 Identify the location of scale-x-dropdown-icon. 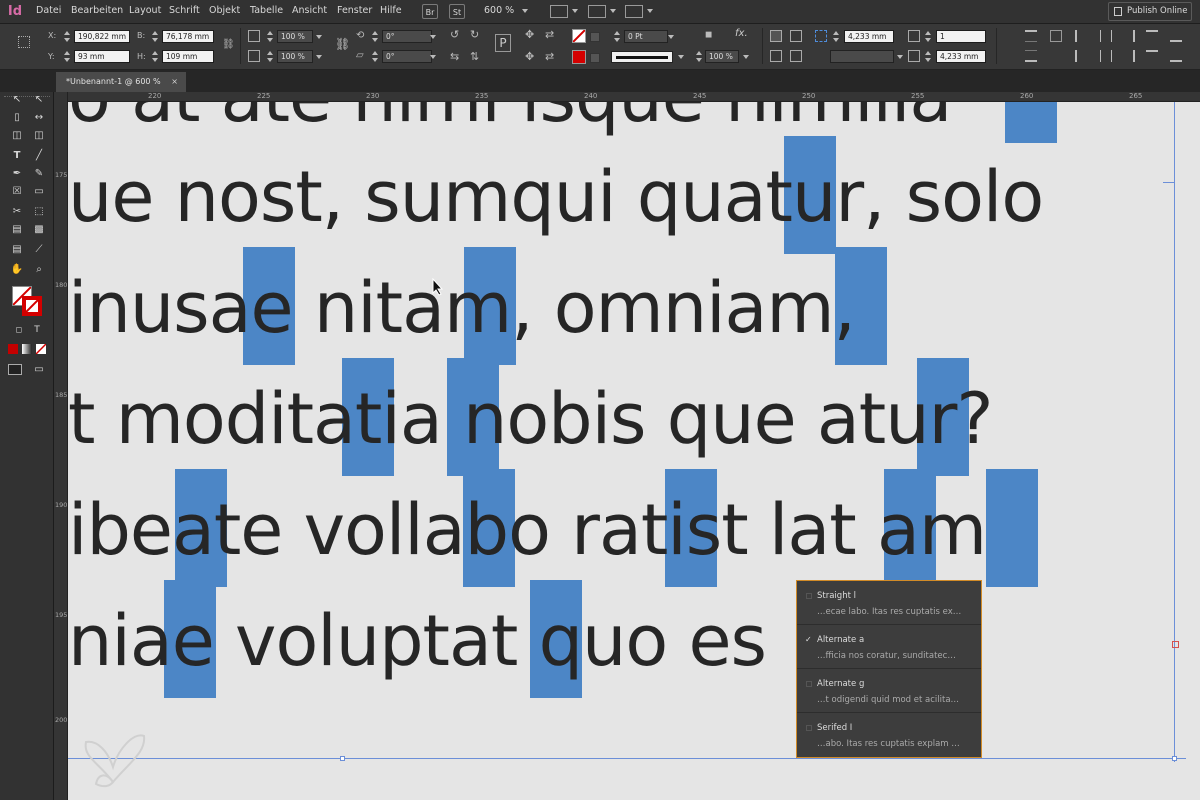
(319, 37).